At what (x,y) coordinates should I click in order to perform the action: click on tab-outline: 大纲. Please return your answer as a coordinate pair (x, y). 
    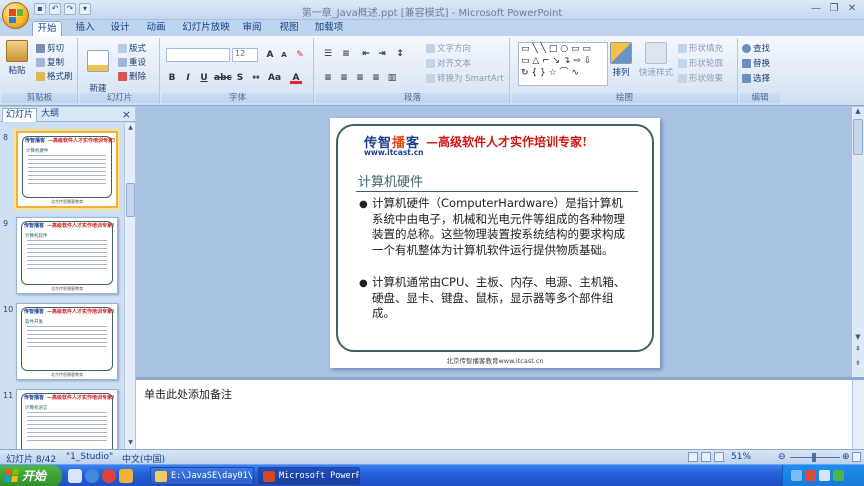
    Looking at the image, I should click on (50, 115).